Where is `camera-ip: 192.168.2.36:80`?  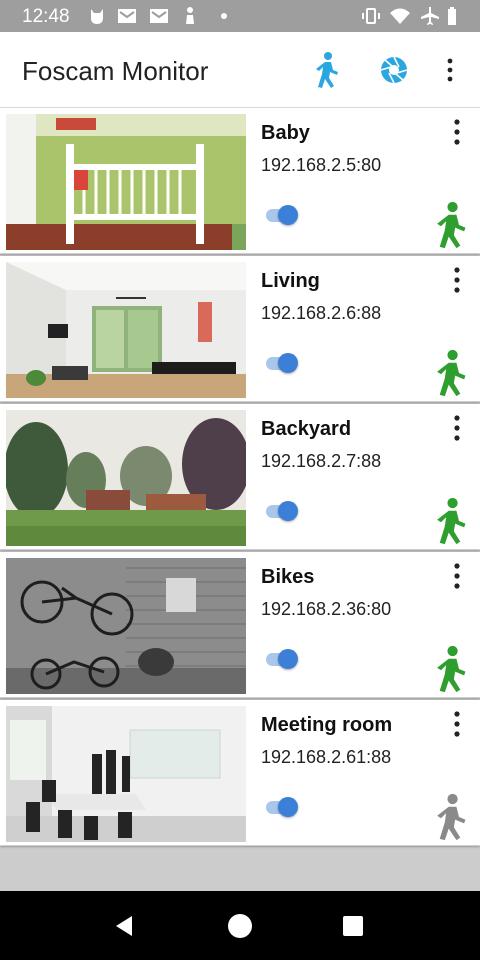
camera-ip: 192.168.2.36:80 is located at coordinates (326, 609).